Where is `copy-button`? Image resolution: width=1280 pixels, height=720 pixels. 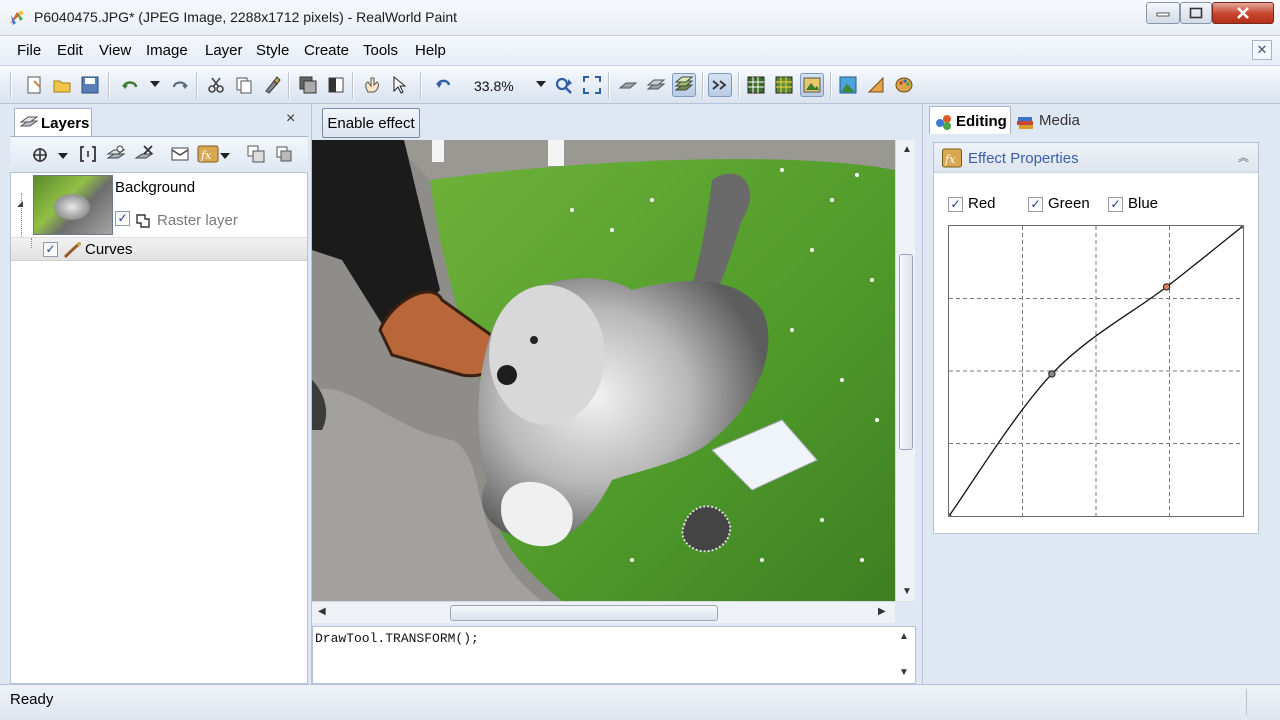
copy-button is located at coordinates (244, 85).